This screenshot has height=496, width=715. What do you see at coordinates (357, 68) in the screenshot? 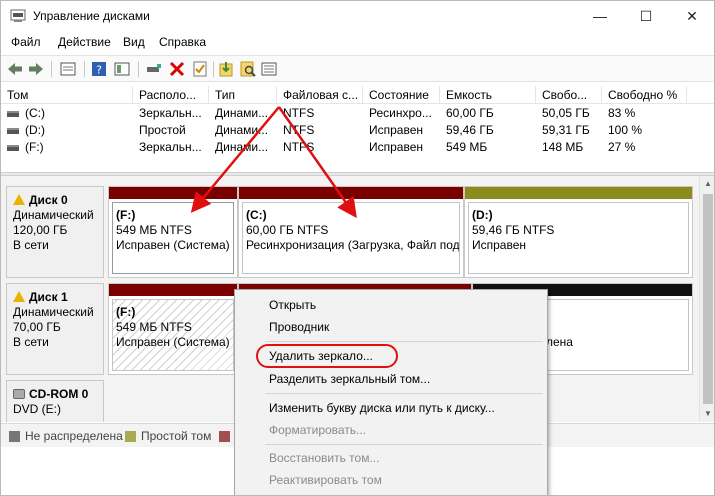
I see `toolbar: ?` at bounding box center [357, 68].